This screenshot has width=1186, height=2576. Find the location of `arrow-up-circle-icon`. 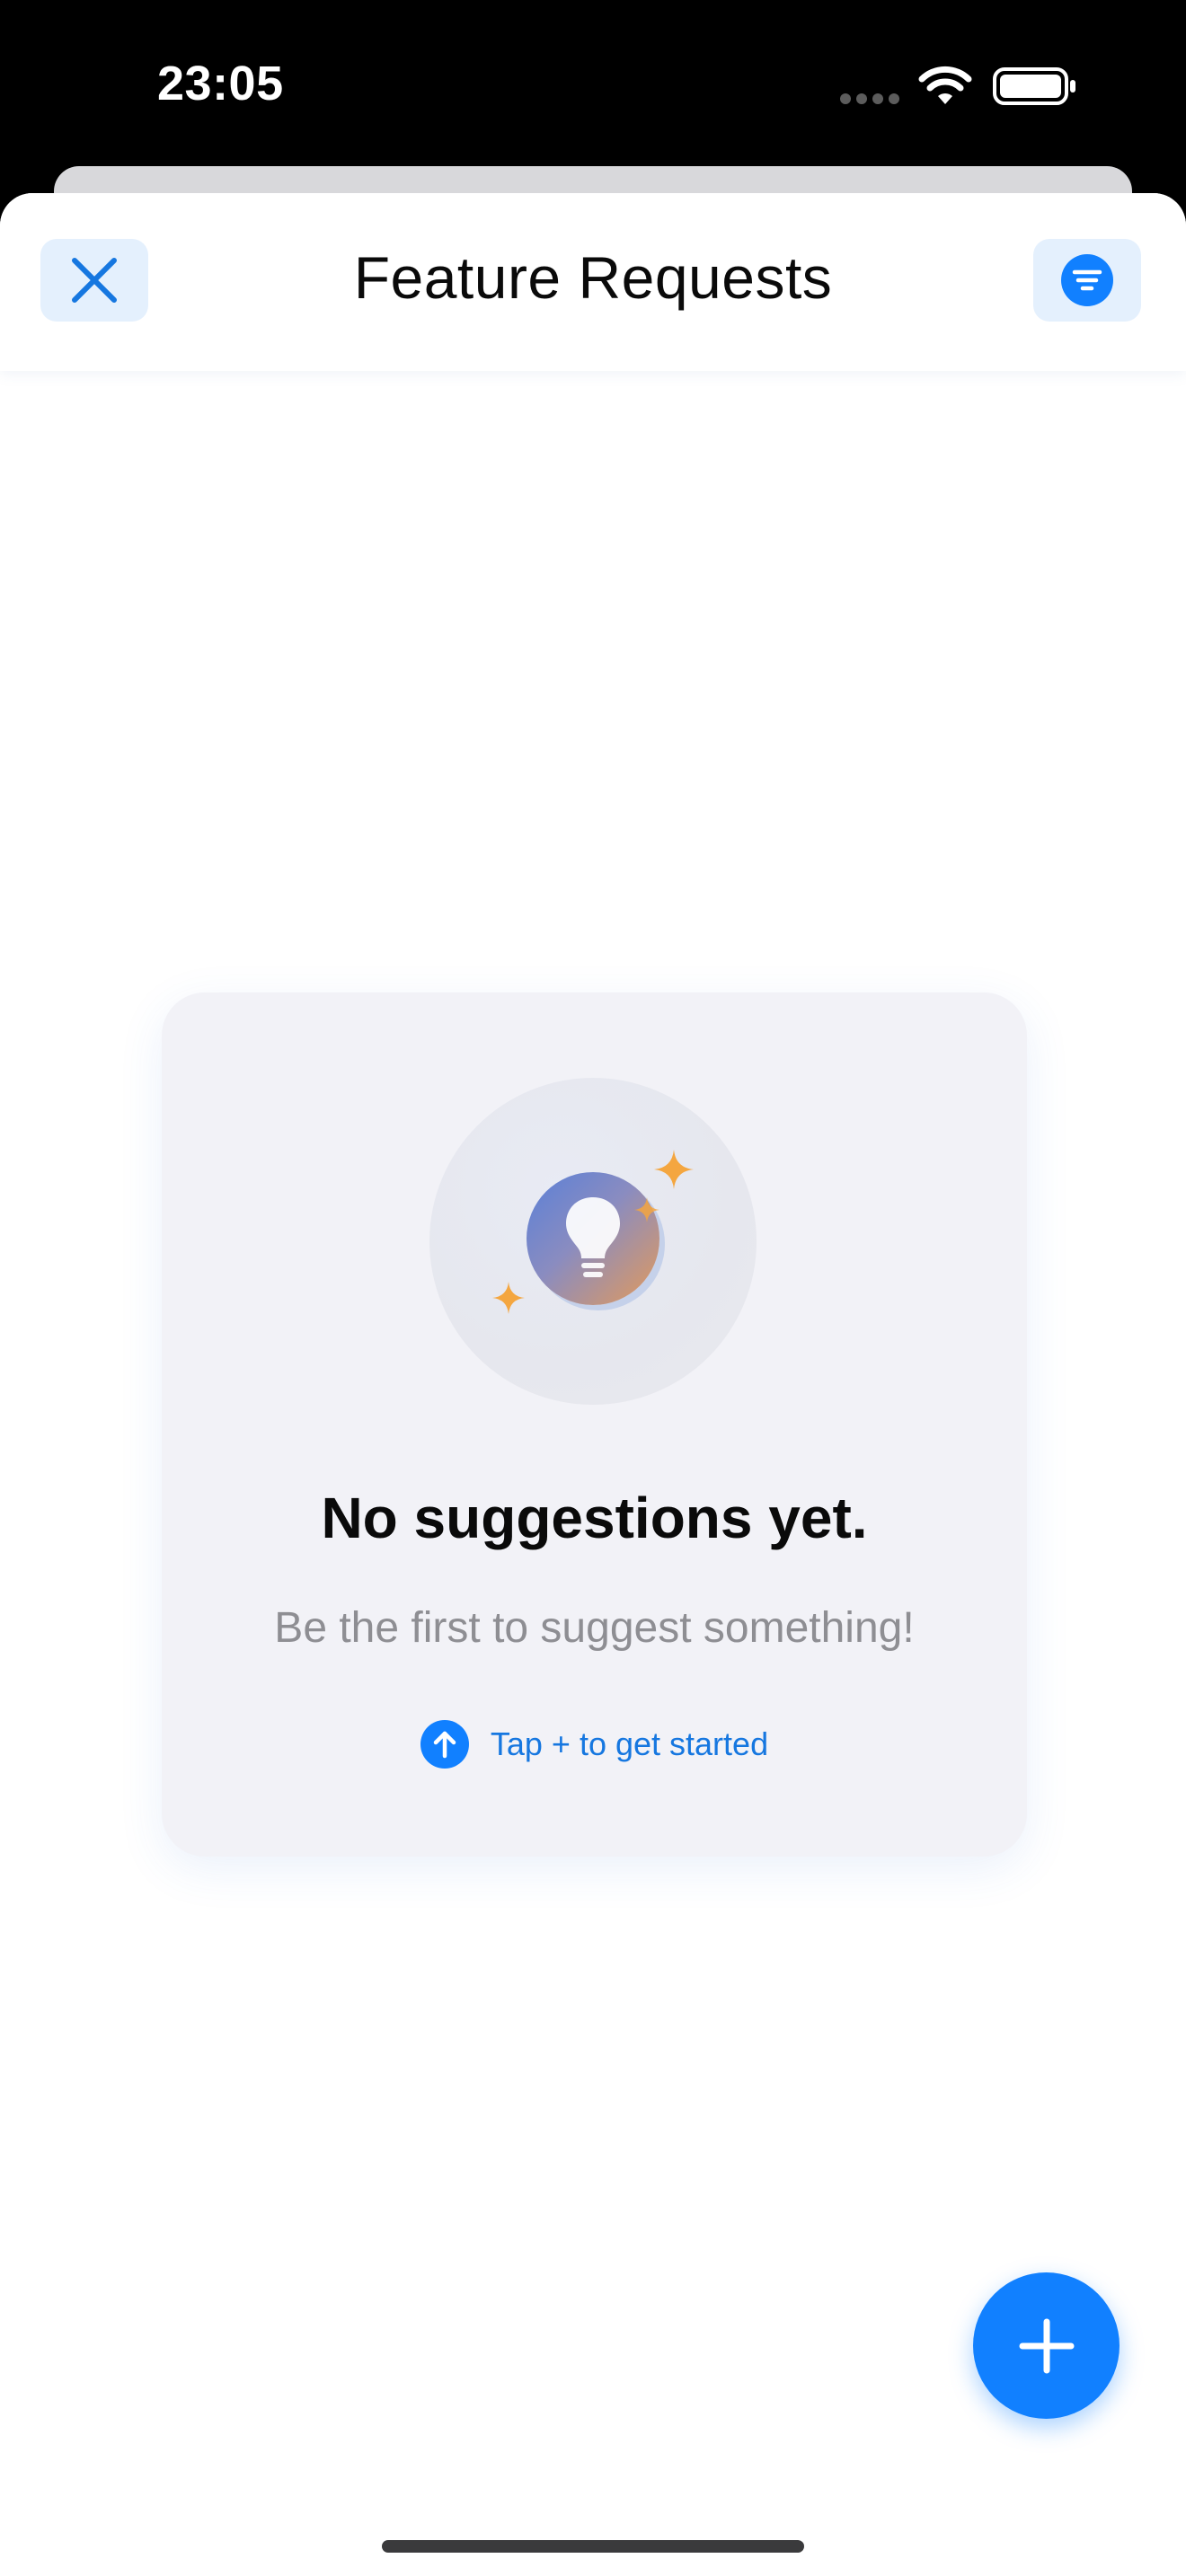

arrow-up-circle-icon is located at coordinates (444, 1744).